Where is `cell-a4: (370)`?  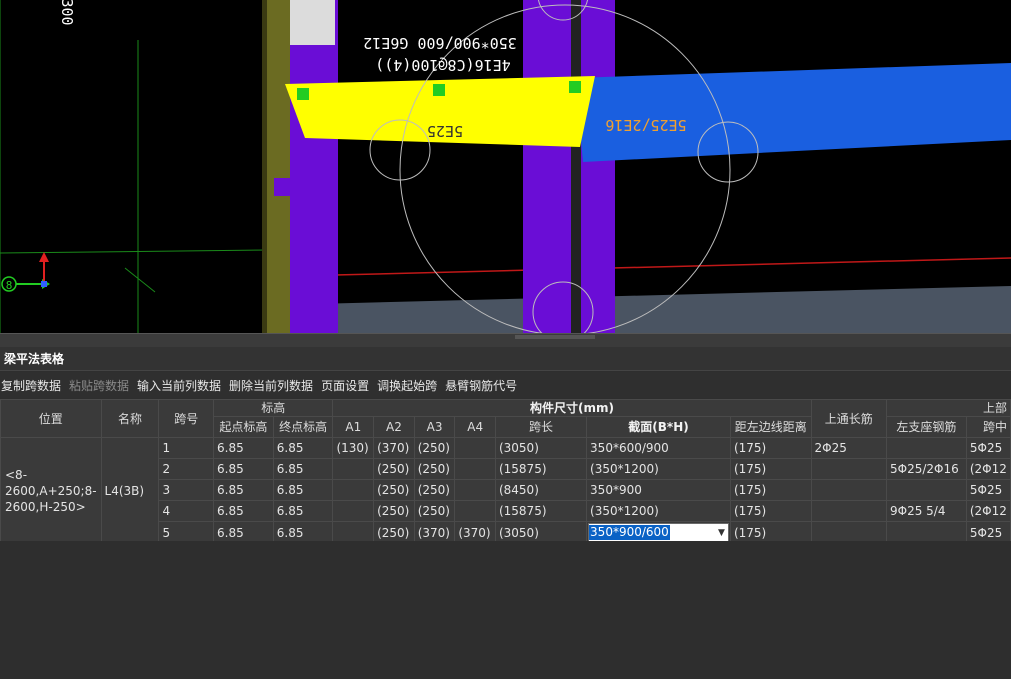 cell-a4: (370) is located at coordinates (475, 531).